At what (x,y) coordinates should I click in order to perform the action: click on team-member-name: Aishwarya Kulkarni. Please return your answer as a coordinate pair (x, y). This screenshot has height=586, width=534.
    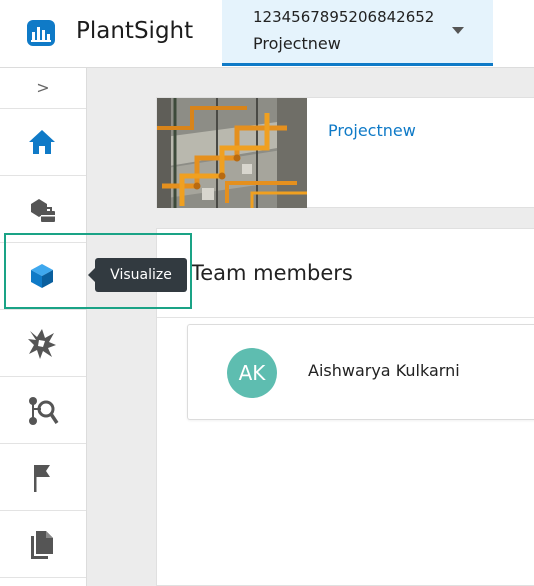
    Looking at the image, I should click on (384, 370).